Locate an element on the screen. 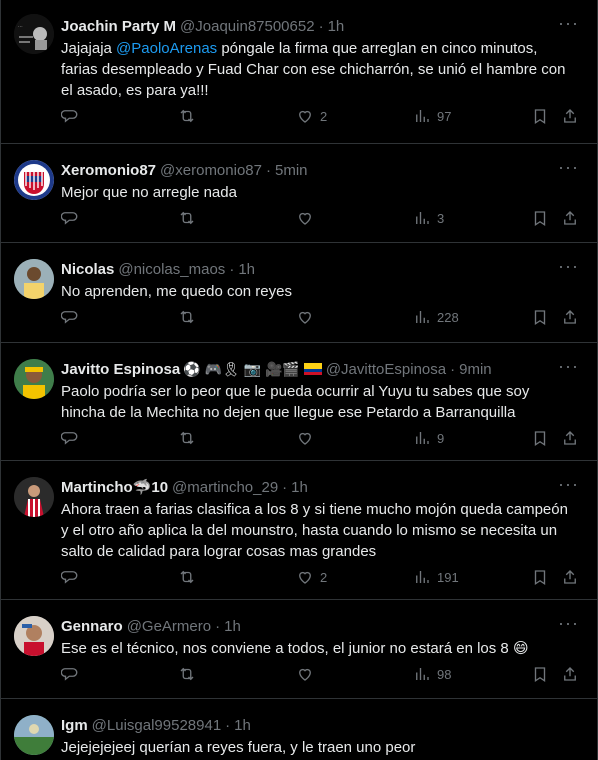  timestamp: 5min is located at coordinates (291, 170).